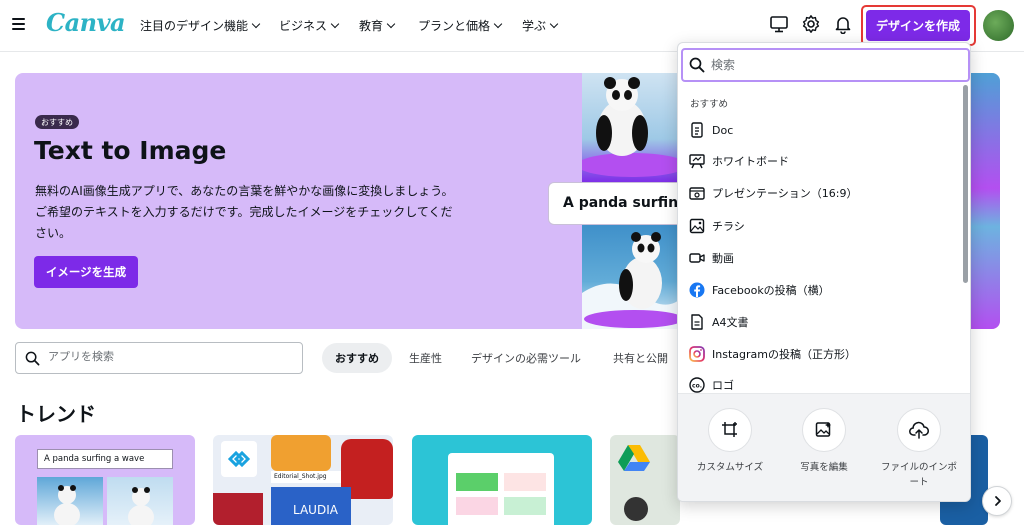 This screenshot has width=1024, height=525. What do you see at coordinates (311, 506) in the screenshot?
I see `brand-logo-text: LAUDIA` at bounding box center [311, 506].